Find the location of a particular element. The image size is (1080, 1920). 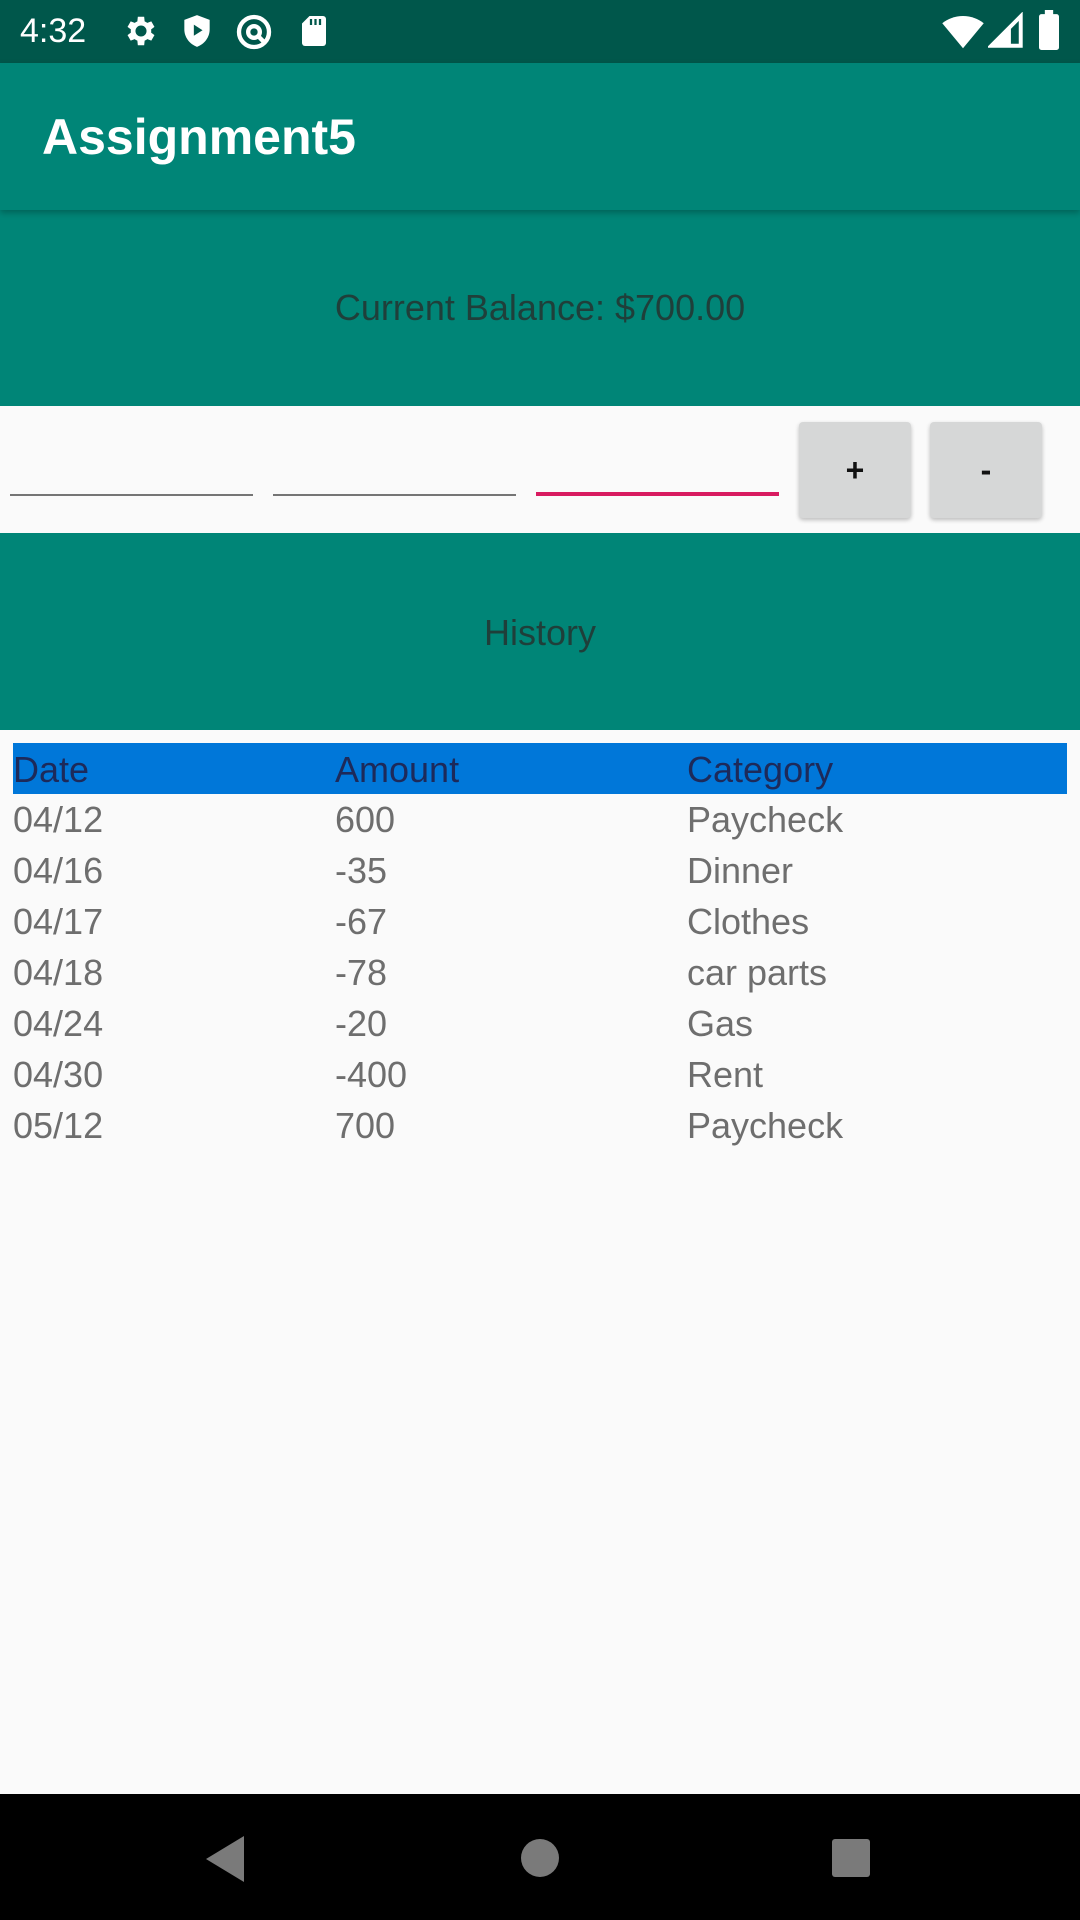

table-row: 05/12 700 Paycheck is located at coordinates (540, 1125).